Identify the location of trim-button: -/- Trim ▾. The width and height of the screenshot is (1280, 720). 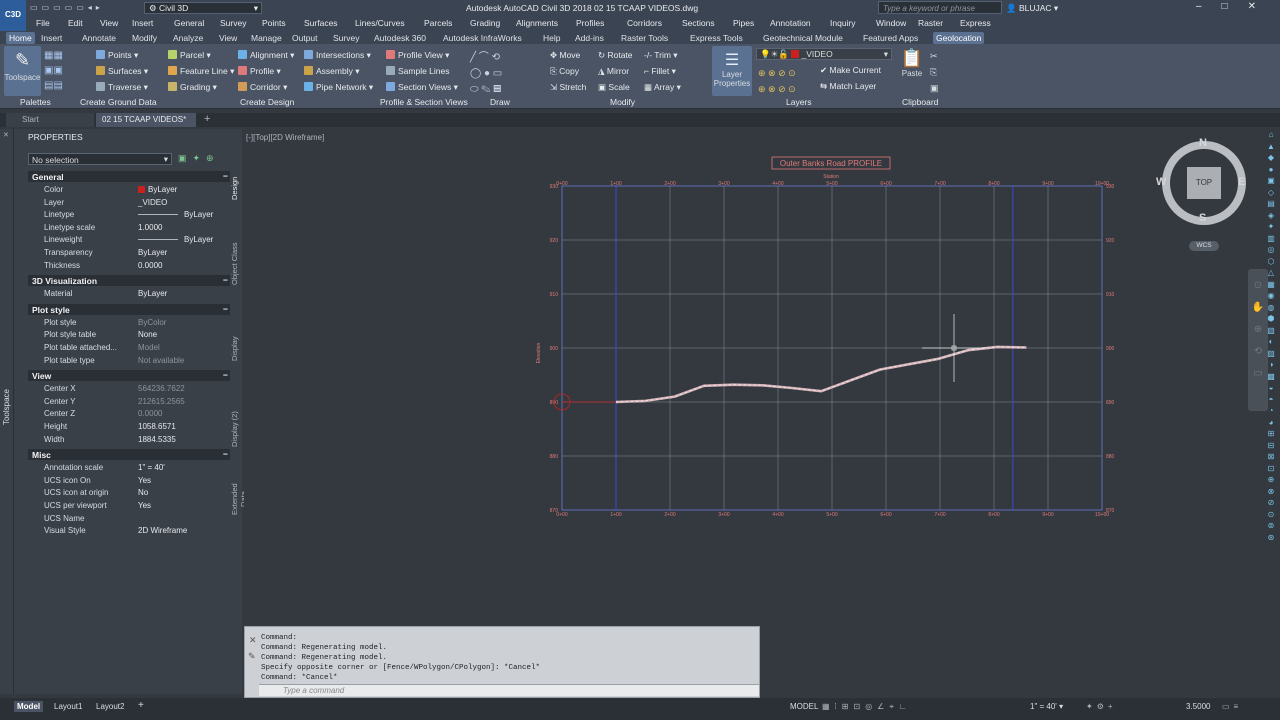
(661, 55).